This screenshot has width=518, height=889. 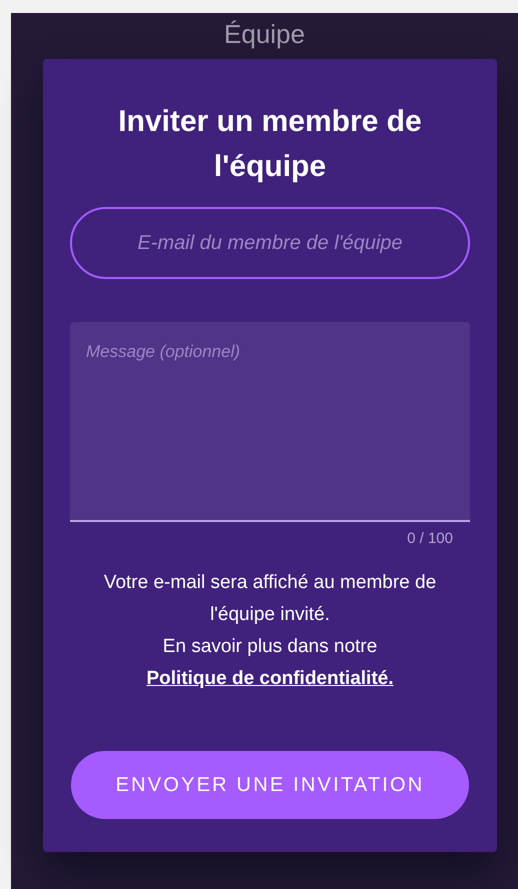 I want to click on dialog-title: Inviter un membre de l'équipe, so click(x=270, y=144).